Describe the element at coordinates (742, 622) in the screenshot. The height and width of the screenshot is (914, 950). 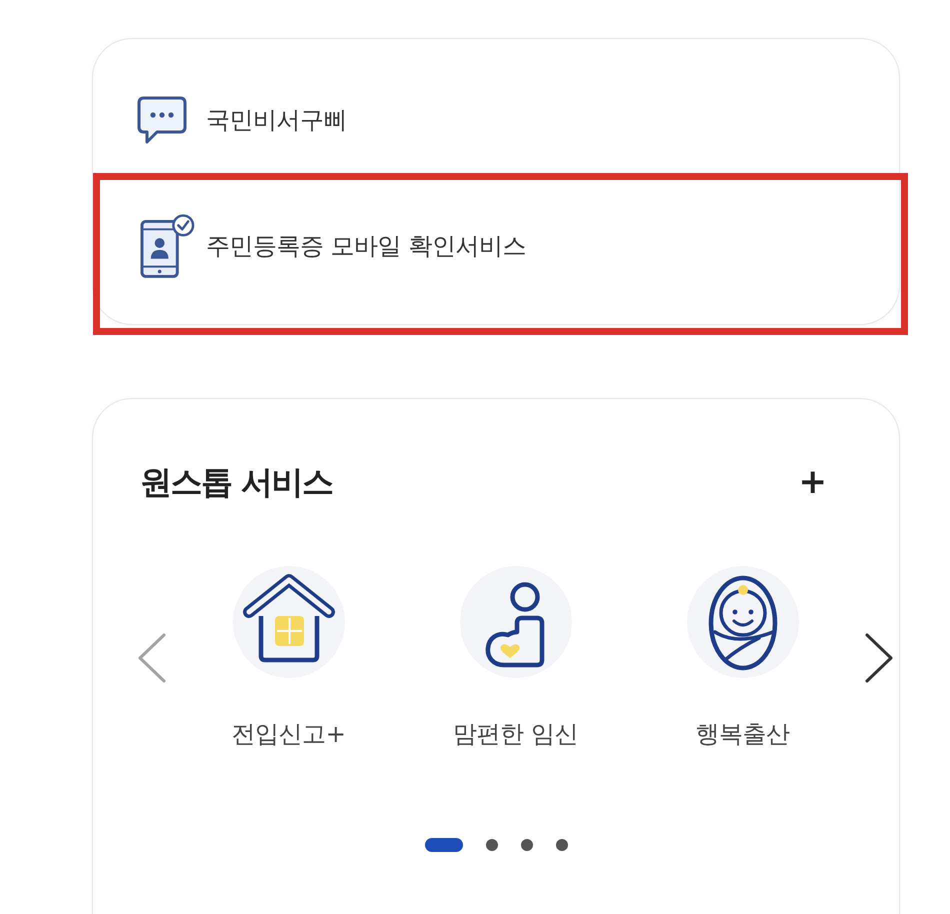
I see `swaddled-baby-icon` at that location.